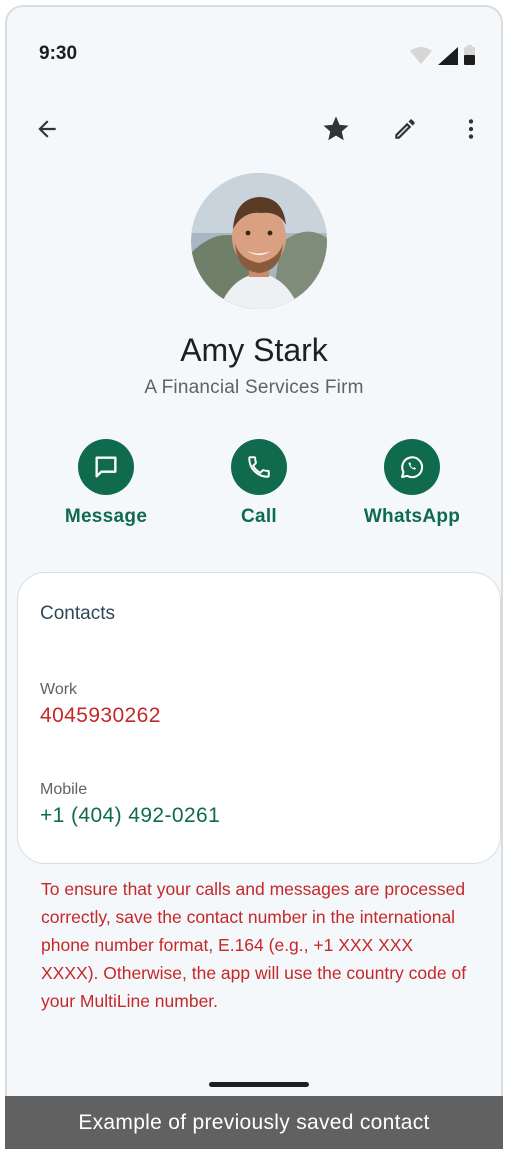  I want to click on work-number: 4045930262, so click(100, 716).